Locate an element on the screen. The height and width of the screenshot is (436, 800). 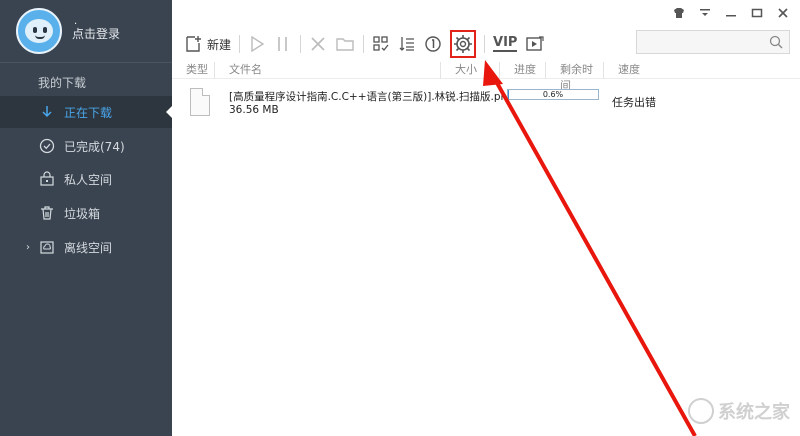
play-video-button is located at coordinates (535, 44).